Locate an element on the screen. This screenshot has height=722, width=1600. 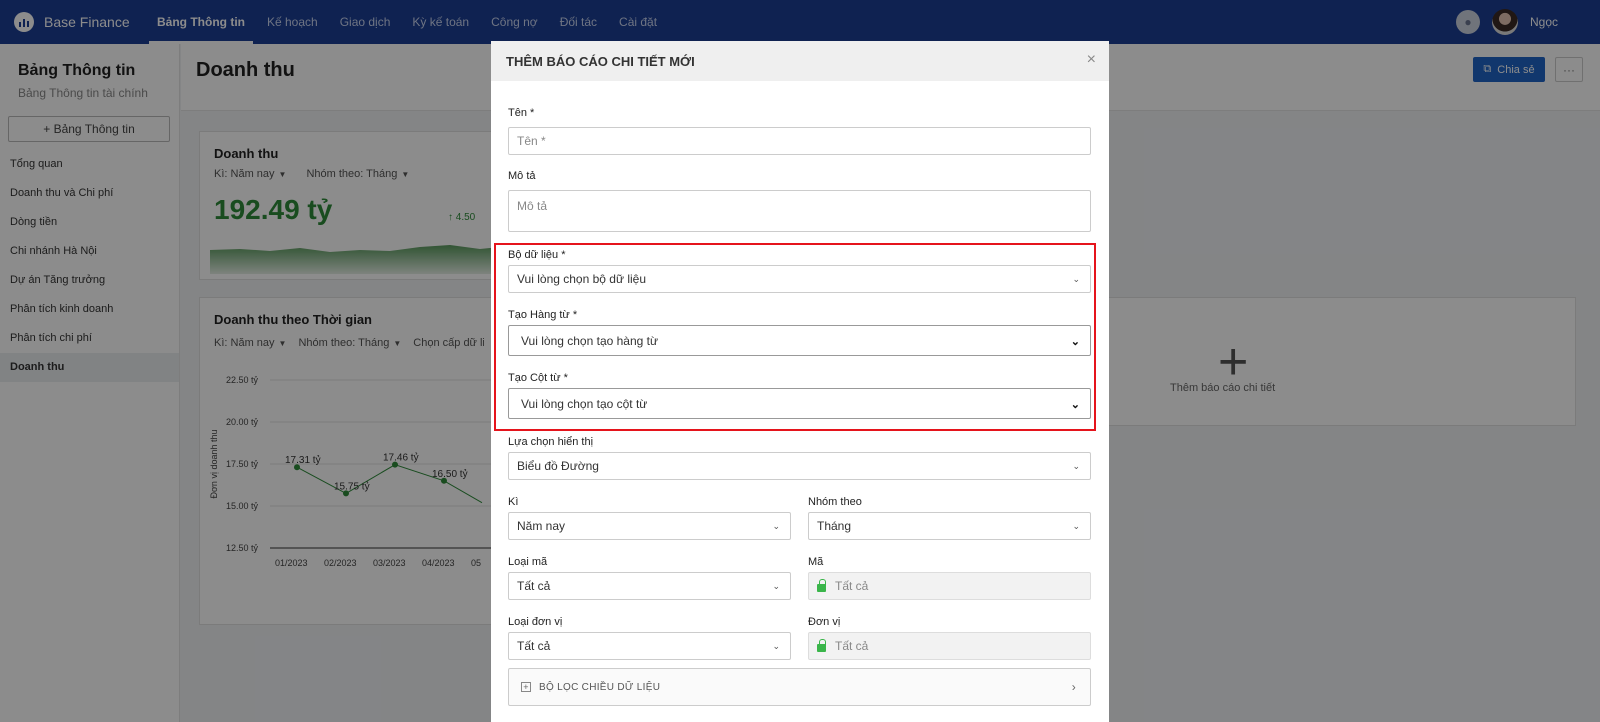
group-label: Nhóm theo is located at coordinates (835, 502).